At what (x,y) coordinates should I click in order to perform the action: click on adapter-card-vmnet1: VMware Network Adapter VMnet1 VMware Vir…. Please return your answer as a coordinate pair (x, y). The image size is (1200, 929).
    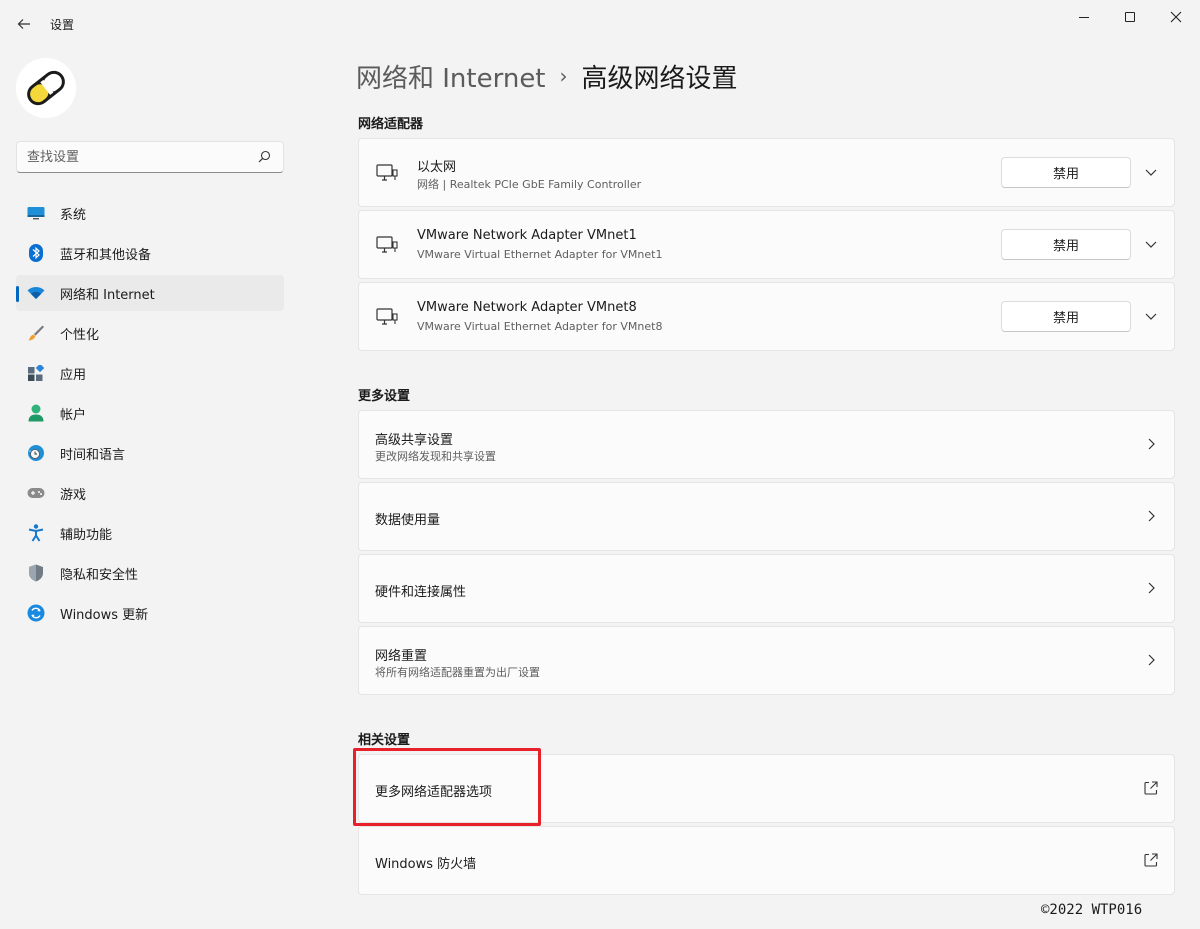
    Looking at the image, I should click on (766, 244).